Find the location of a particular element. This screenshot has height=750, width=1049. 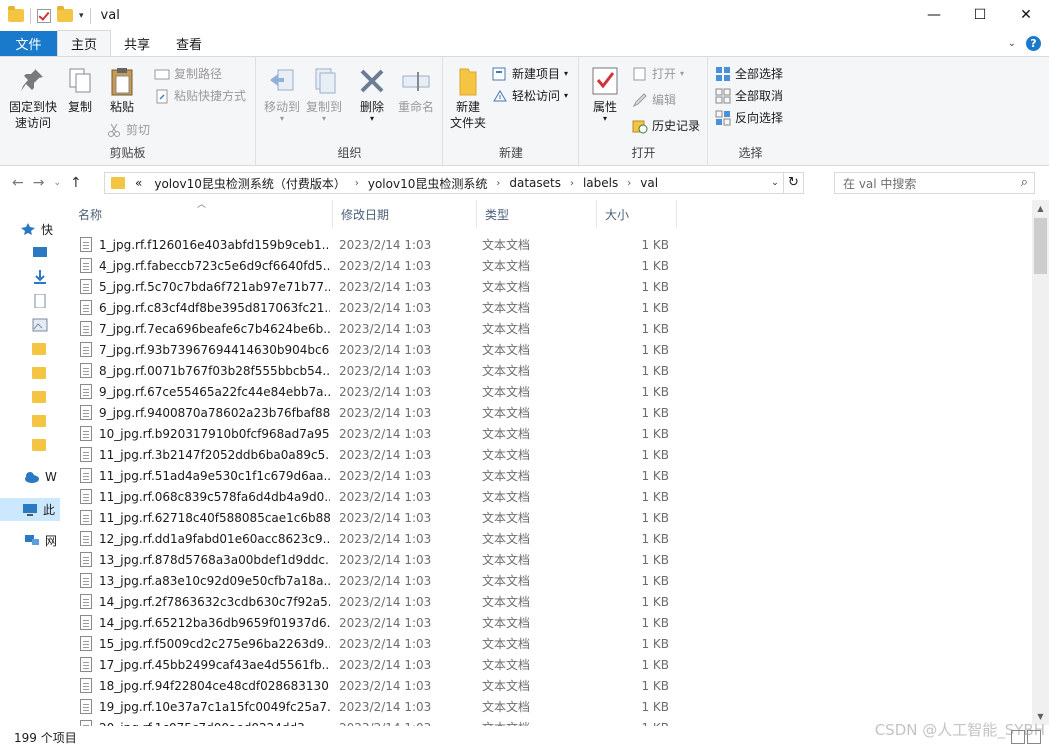

tab-view: 查看 is located at coordinates (189, 43).